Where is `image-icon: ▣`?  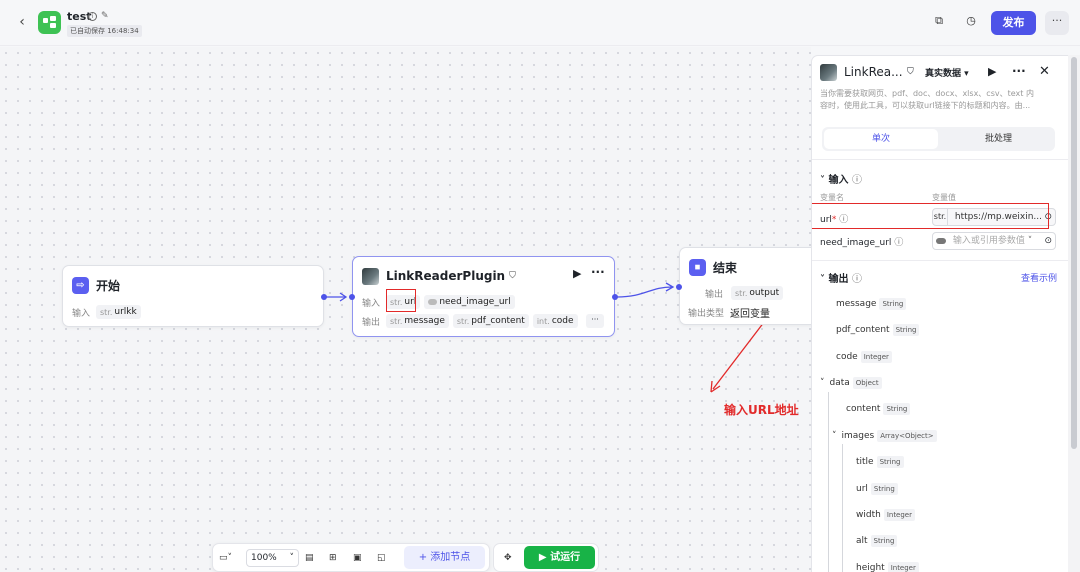 image-icon: ▣ is located at coordinates (357, 558).